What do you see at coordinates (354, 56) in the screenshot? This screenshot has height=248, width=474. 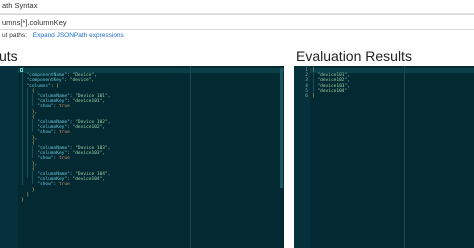 I see `results-heading: Evaluation Results` at bounding box center [354, 56].